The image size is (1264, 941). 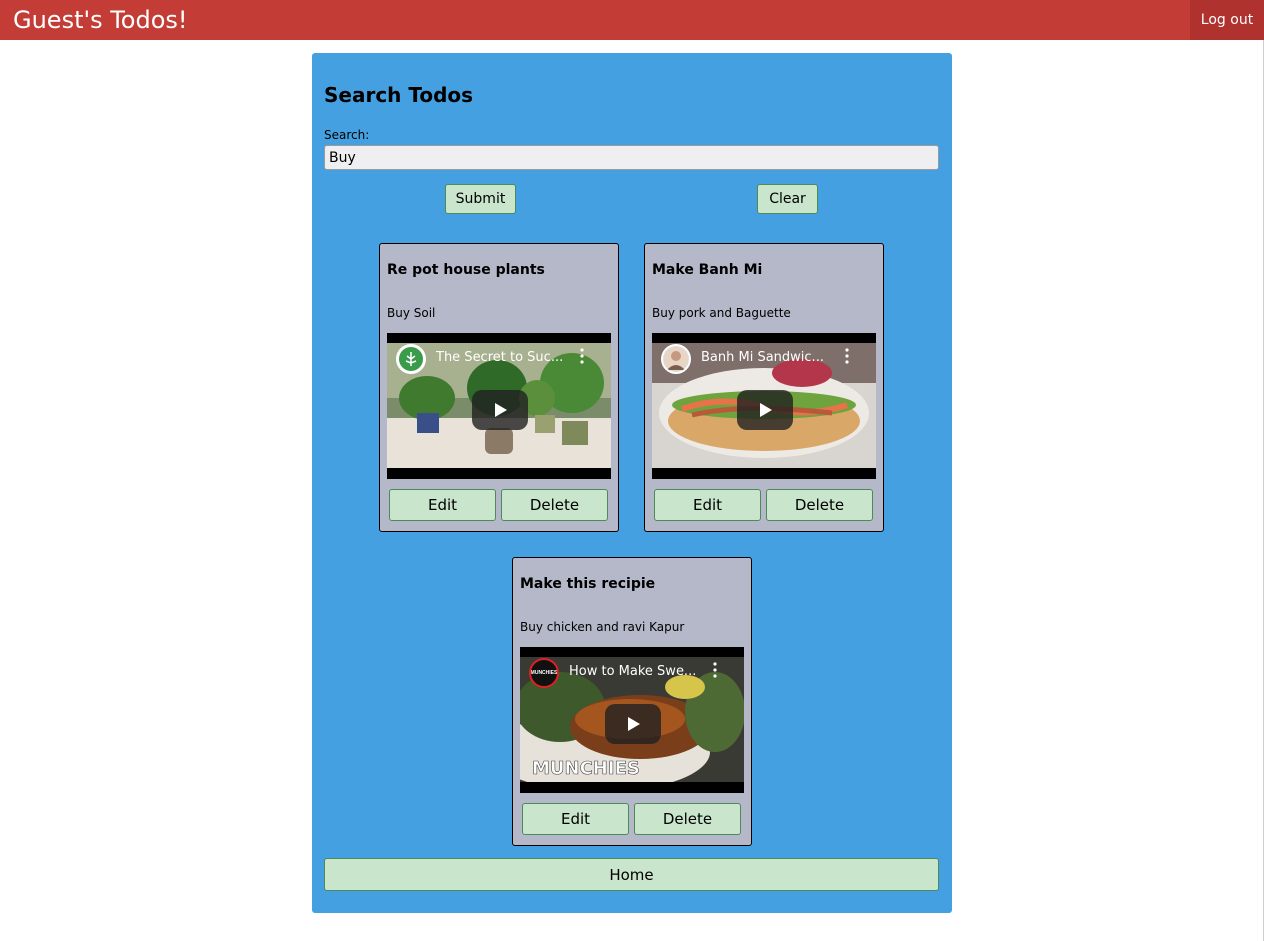 I want to click on home-button: Home, so click(x=631, y=874).